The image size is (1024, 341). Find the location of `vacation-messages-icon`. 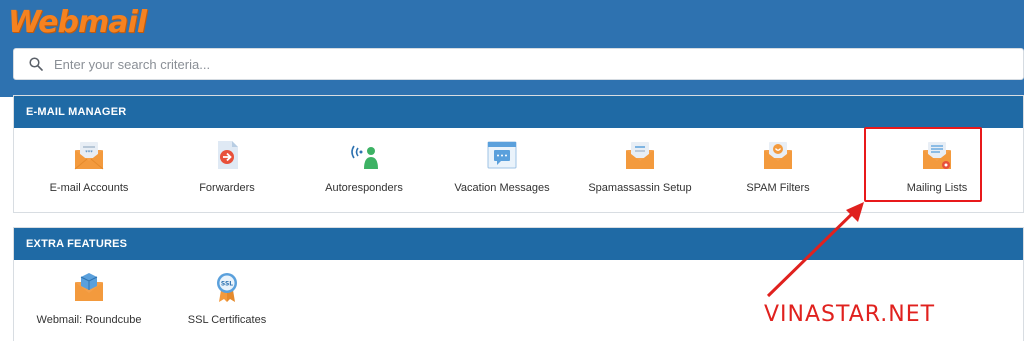

vacation-messages-icon is located at coordinates (502, 155).